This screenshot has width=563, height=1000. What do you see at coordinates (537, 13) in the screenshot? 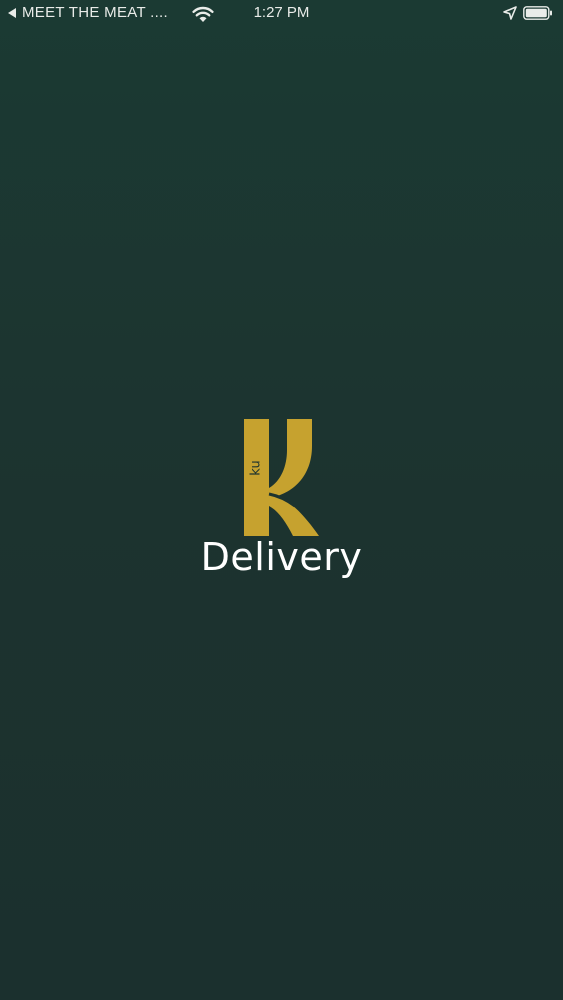
I see `battery-icon` at bounding box center [537, 13].